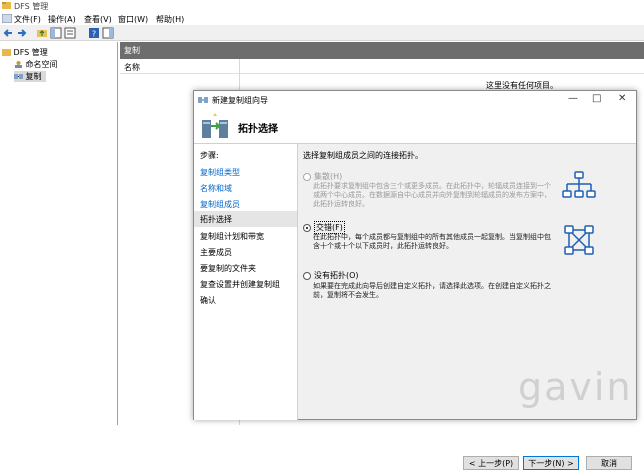  I want to click on tree-item-replication: 复制, so click(30, 76).